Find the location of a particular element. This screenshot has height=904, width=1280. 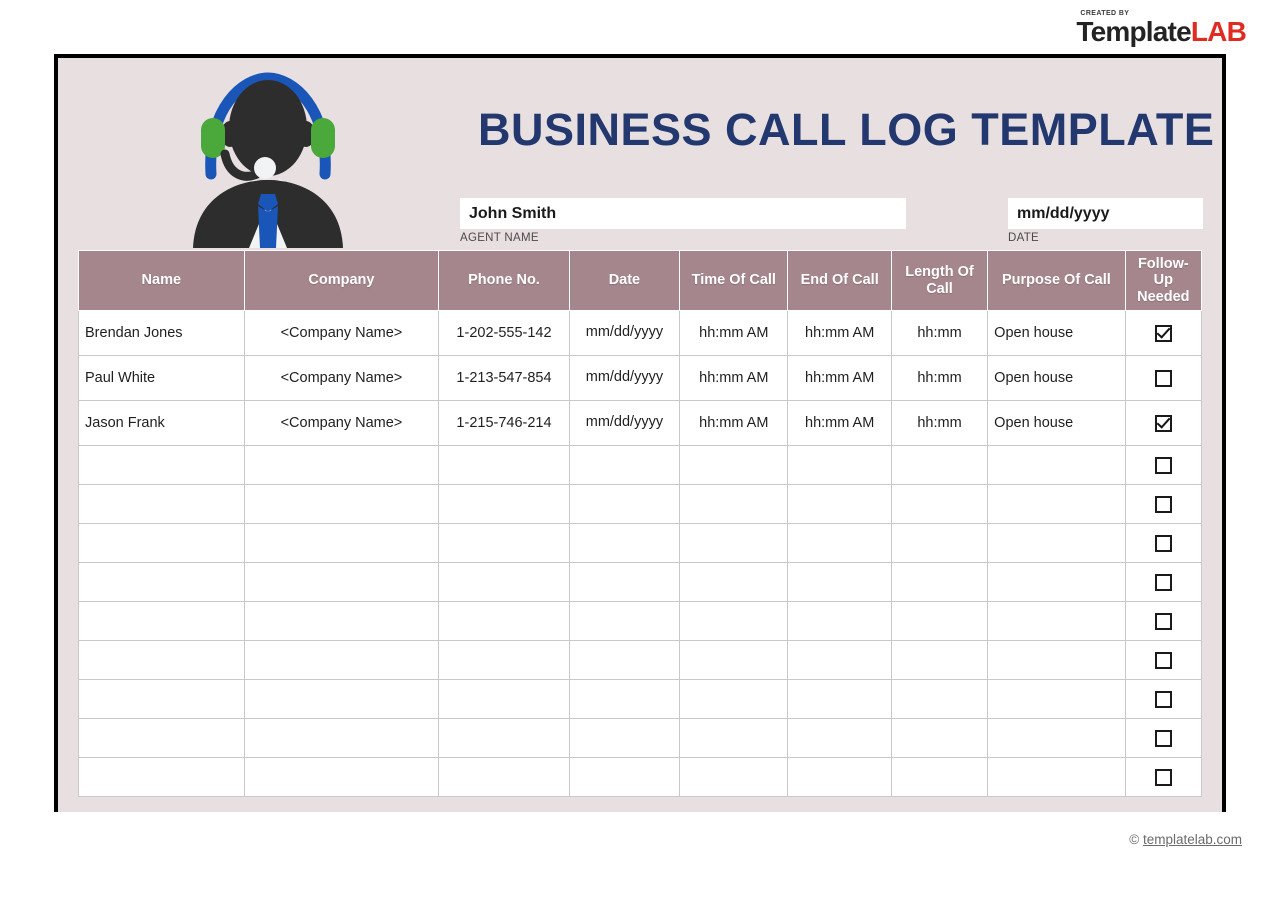

cell-phone: 1-213-547-854 is located at coordinates (504, 378).